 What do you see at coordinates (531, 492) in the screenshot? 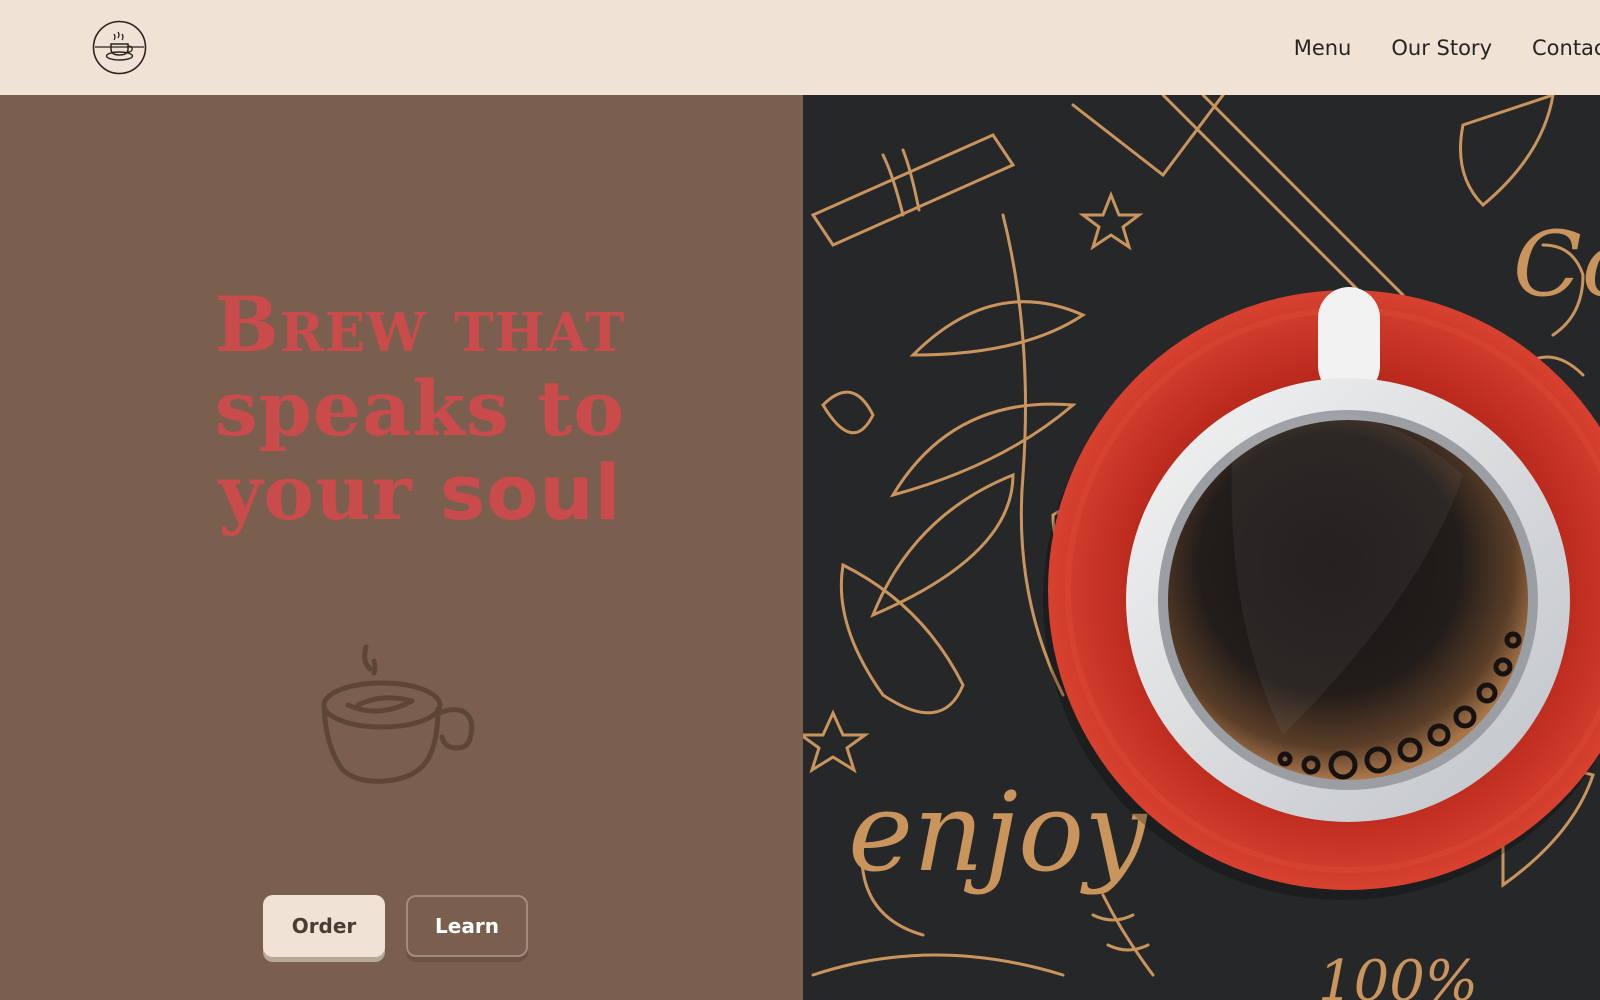
I see `hero-headline-emphasis: soul` at bounding box center [531, 492].